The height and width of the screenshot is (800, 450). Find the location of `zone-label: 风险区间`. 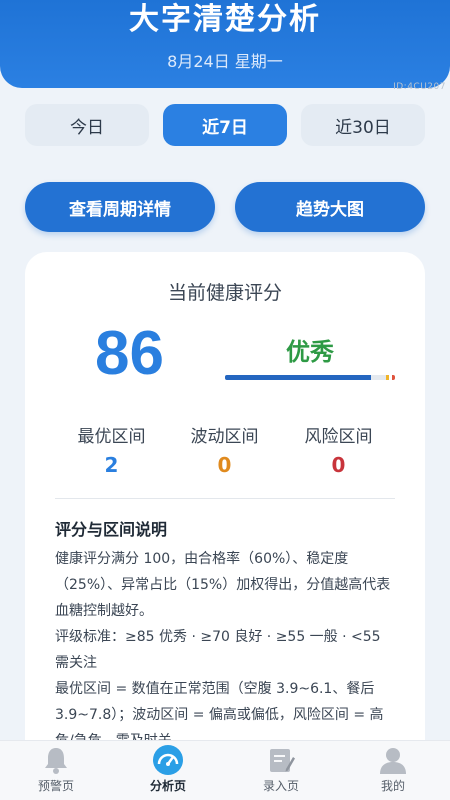

zone-label: 风险区间 is located at coordinates (338, 437).